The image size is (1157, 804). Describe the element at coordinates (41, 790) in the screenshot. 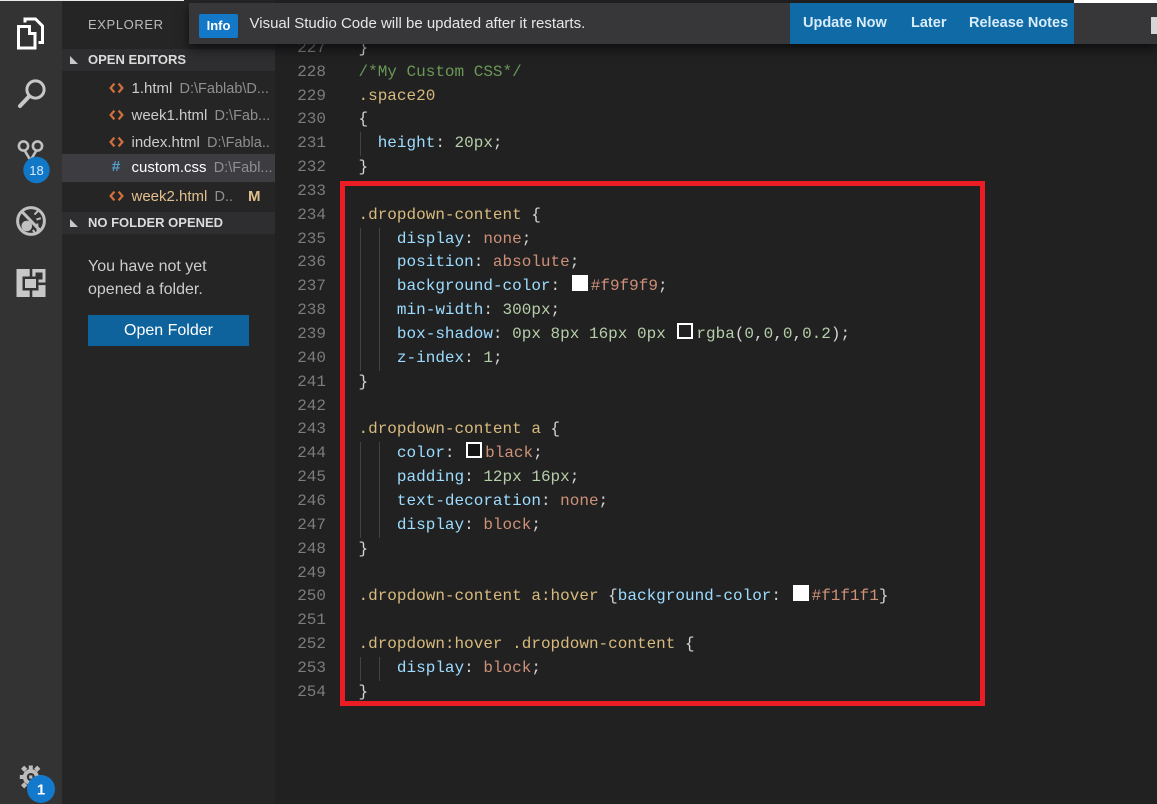

I see `svg-text: 1` at that location.